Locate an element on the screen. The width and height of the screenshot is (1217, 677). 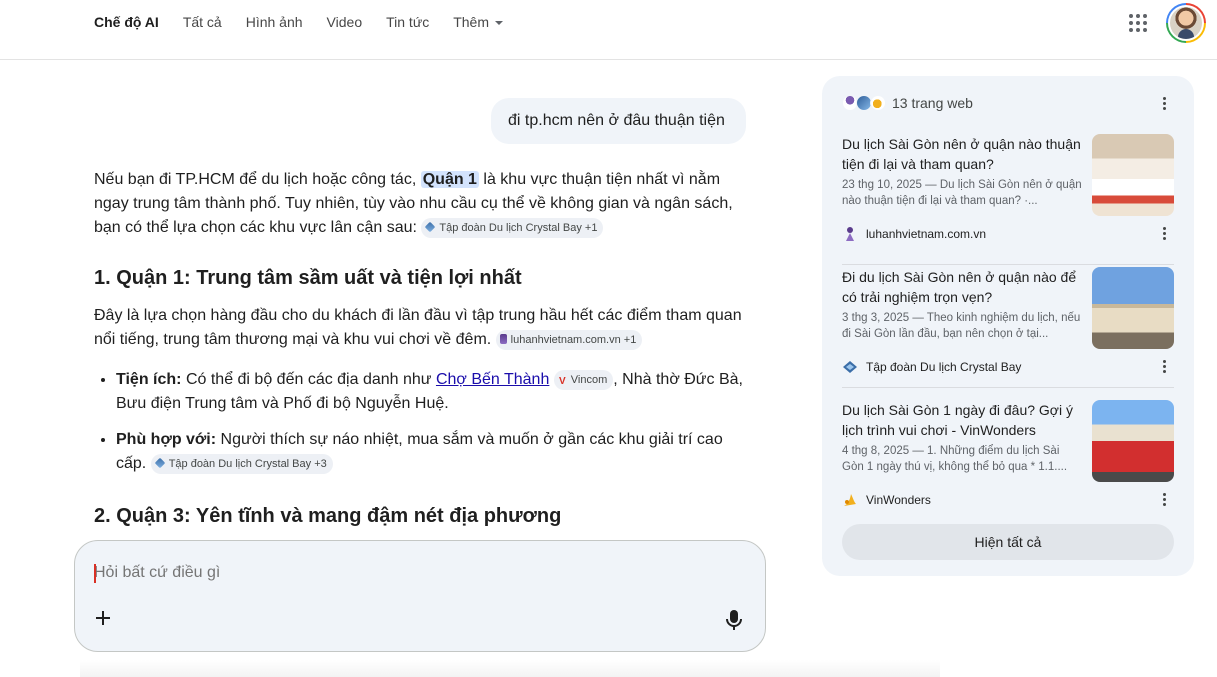
bullet-label: Phù hợp với: is located at coordinates (166, 439).